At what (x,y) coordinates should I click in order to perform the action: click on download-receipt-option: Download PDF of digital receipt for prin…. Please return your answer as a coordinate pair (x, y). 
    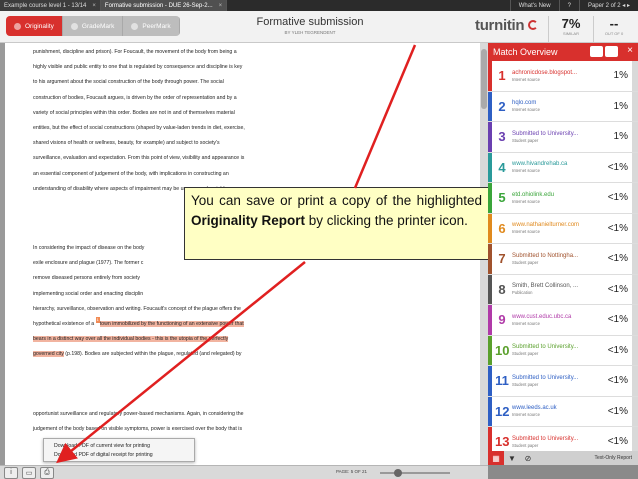
    Looking at the image, I should click on (119, 455).